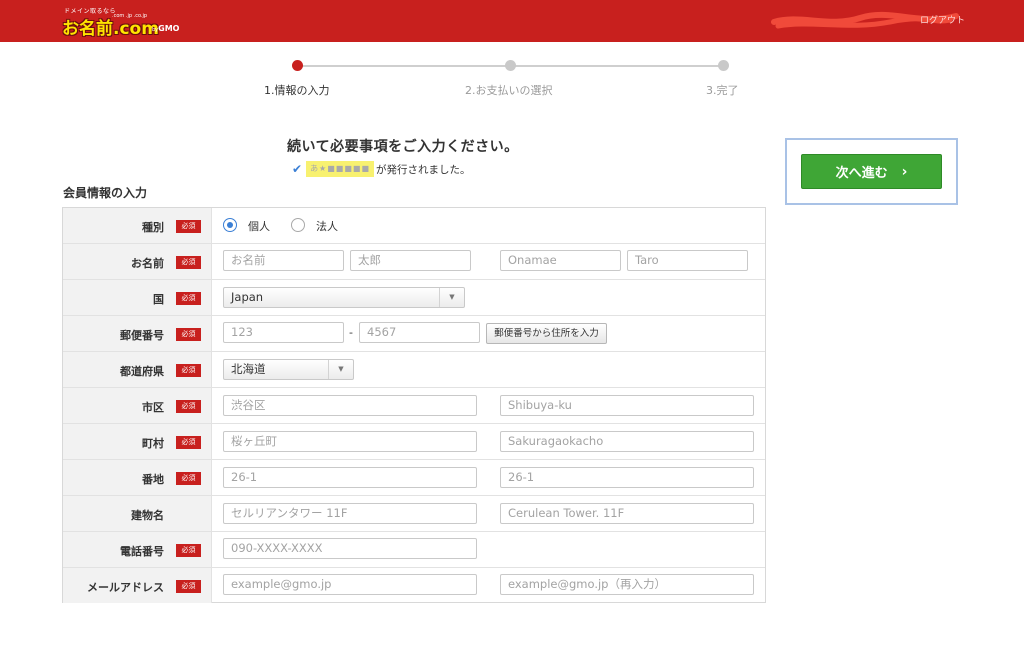 Image resolution: width=1024 pixels, height=660 pixels. What do you see at coordinates (942, 19) in the screenshot?
I see `logout-link: ログアウト` at bounding box center [942, 19].